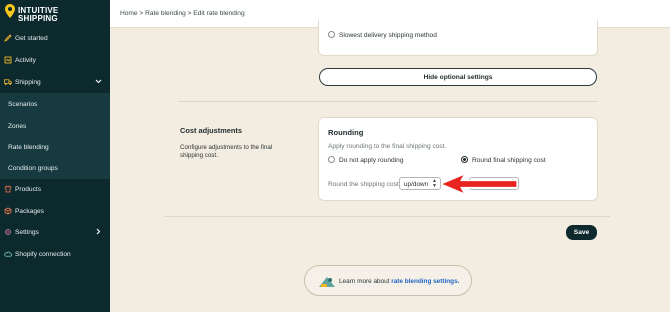  Describe the element at coordinates (8, 254) in the screenshot. I see `cloud-icon` at that location.